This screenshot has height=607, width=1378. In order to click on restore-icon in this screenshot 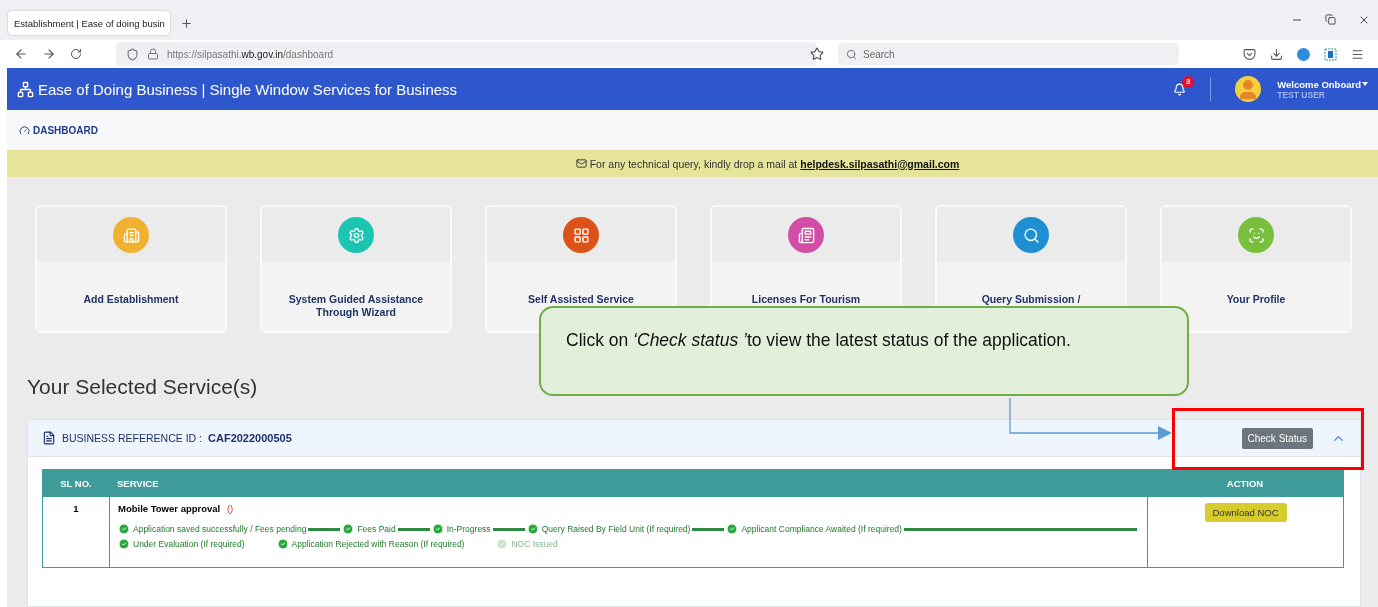, I will do `click(1330, 19)`.